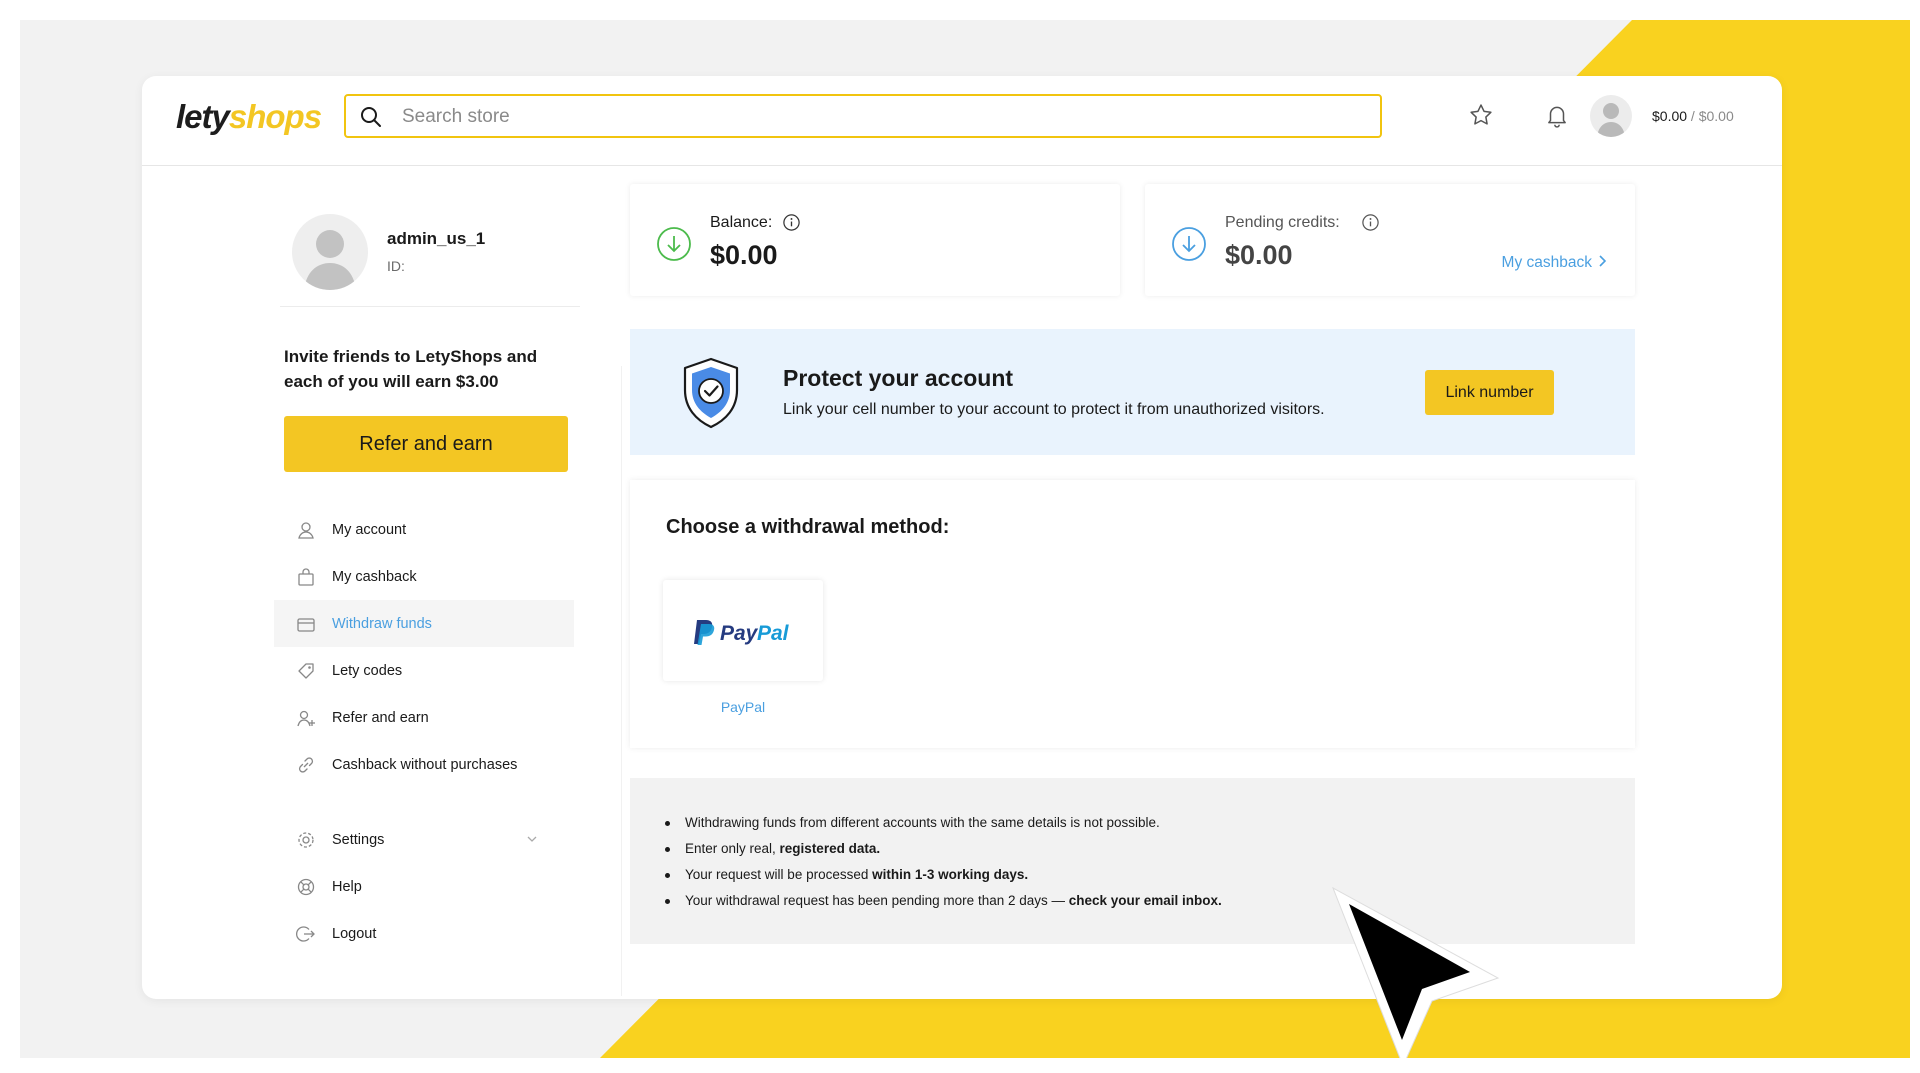 The image size is (1920, 1073). Describe the element at coordinates (1282, 222) in the screenshot. I see `pending-credits-label: Pending credits:` at that location.